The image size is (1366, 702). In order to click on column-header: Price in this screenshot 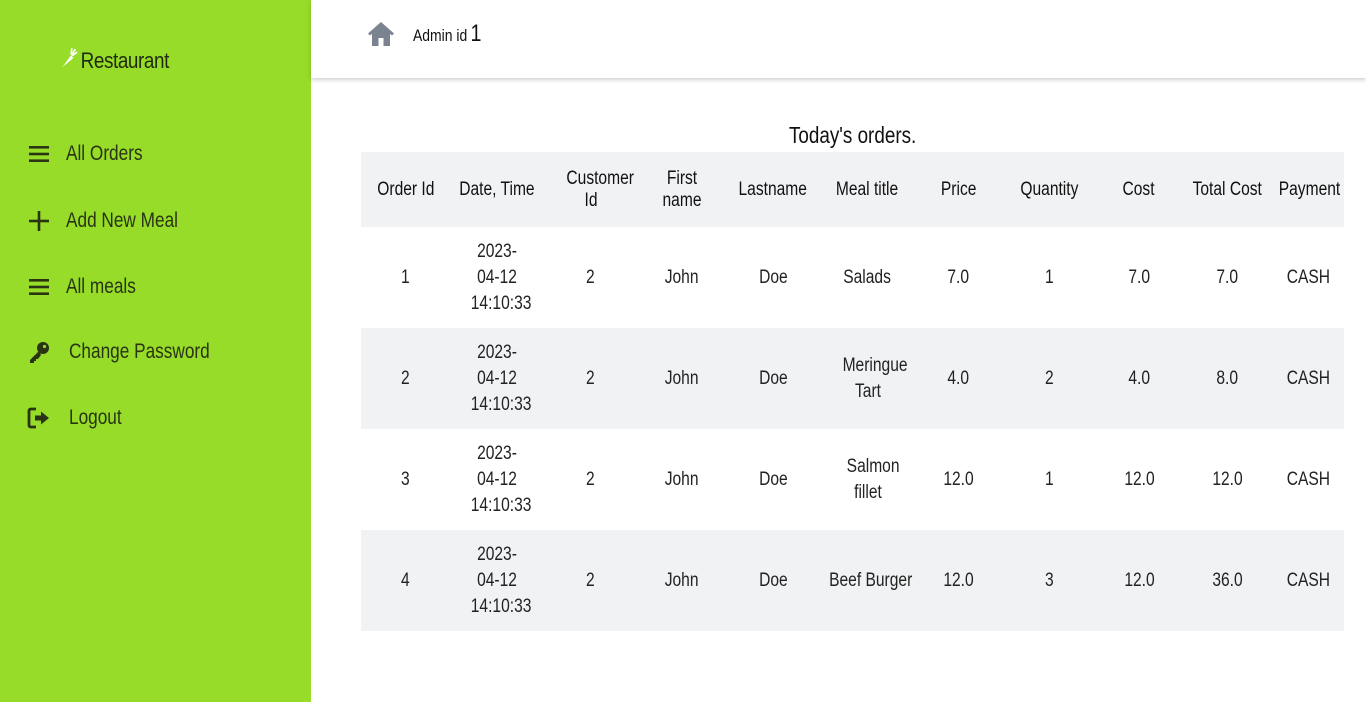, I will do `click(958, 189)`.